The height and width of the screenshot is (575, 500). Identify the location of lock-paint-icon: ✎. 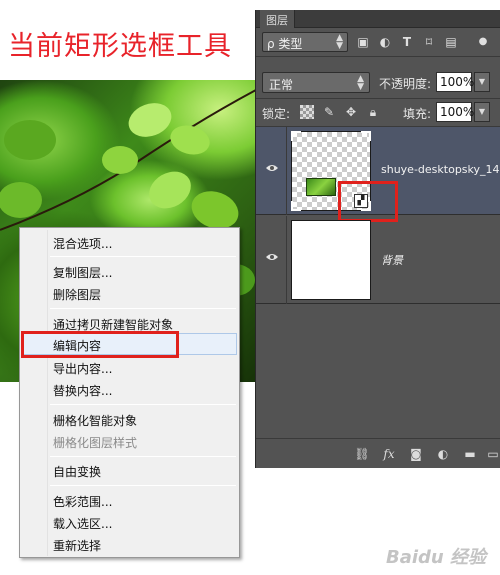
(329, 112).